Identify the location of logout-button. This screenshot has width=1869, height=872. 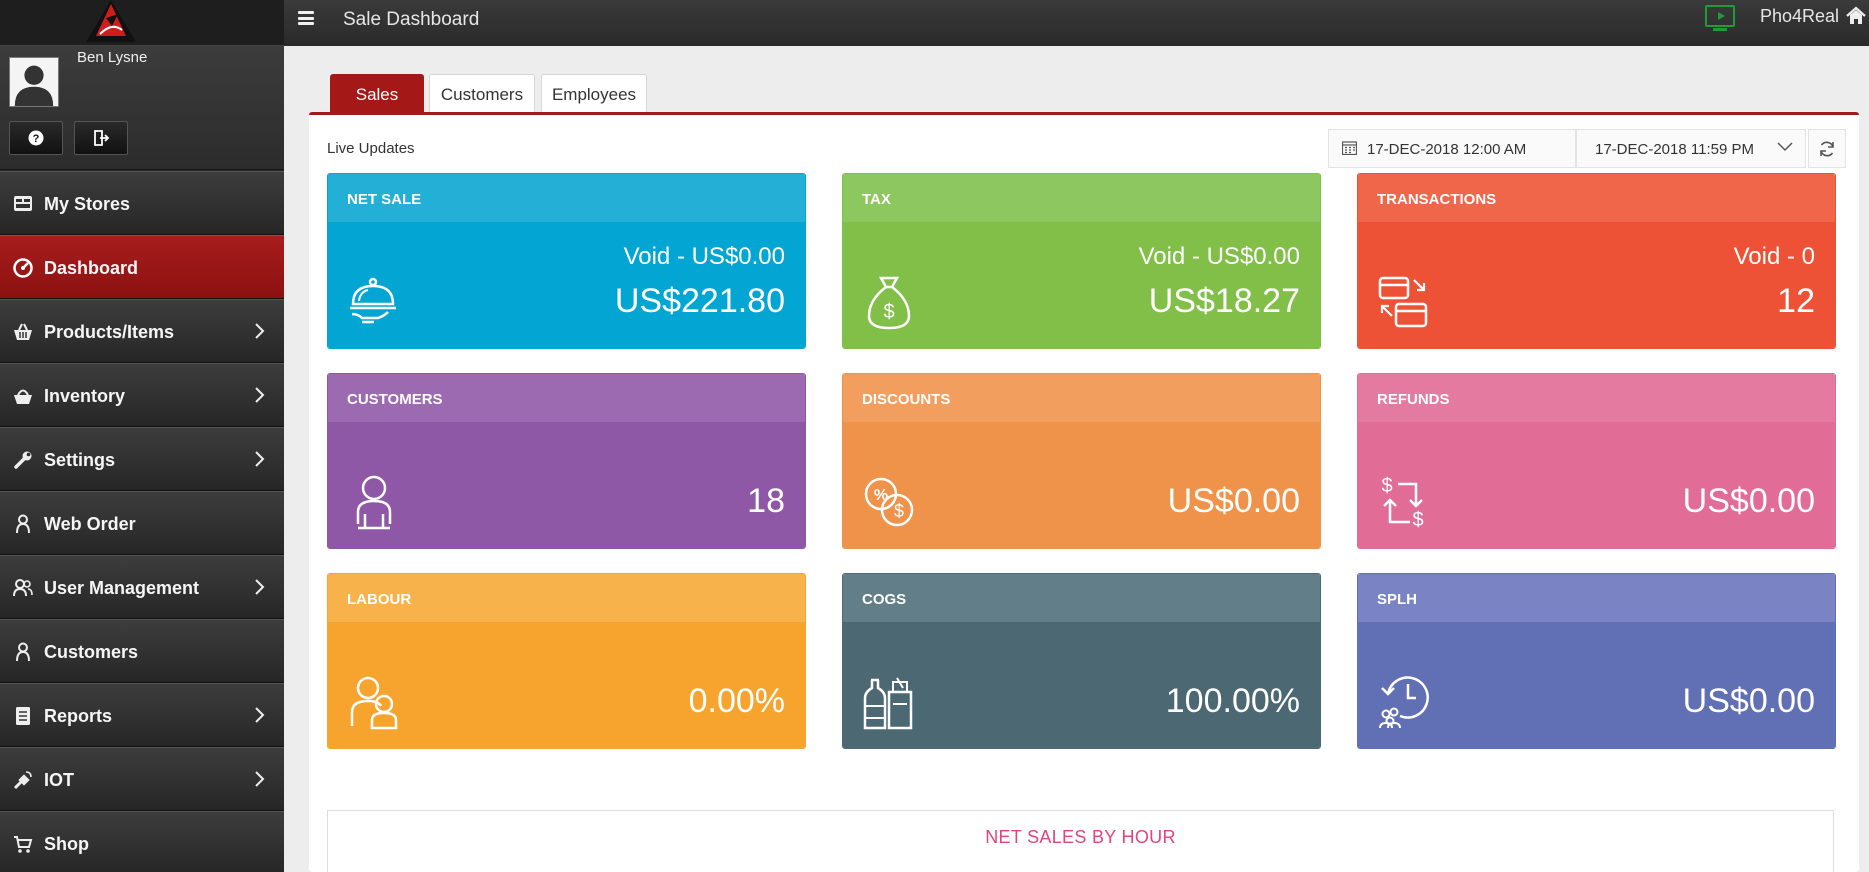
(101, 138).